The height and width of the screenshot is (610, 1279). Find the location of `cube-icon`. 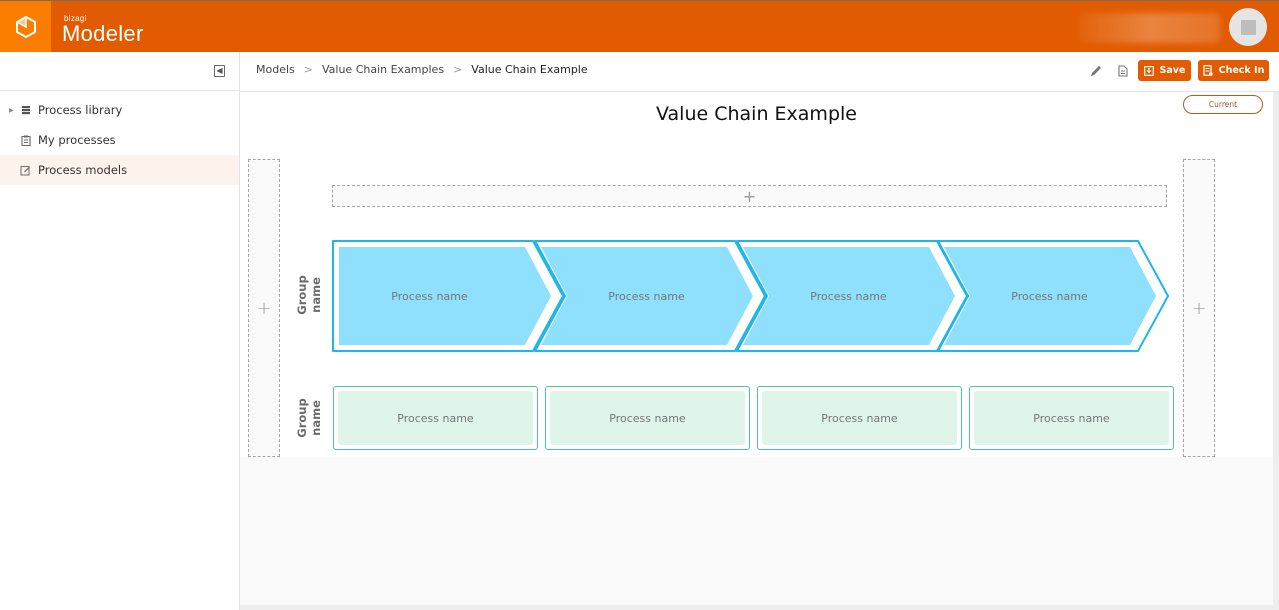

cube-icon is located at coordinates (25, 26).